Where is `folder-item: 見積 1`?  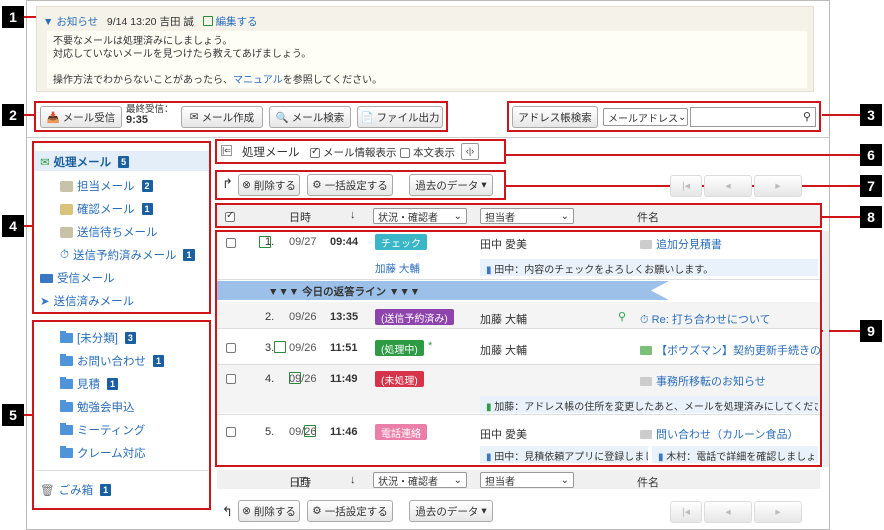
folder-item: 見積 1 is located at coordinates (89, 384).